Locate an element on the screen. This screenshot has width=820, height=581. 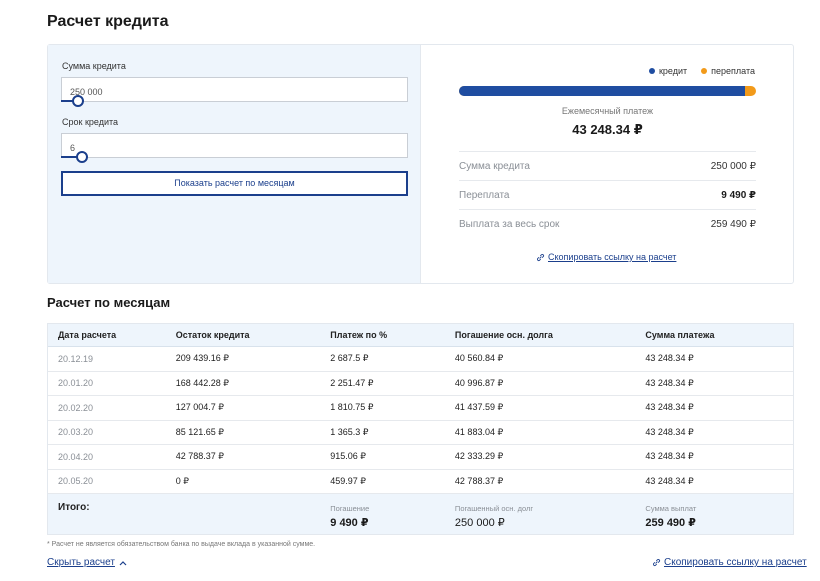
header-principal: Погашение осн. долга is located at coordinates (503, 335).